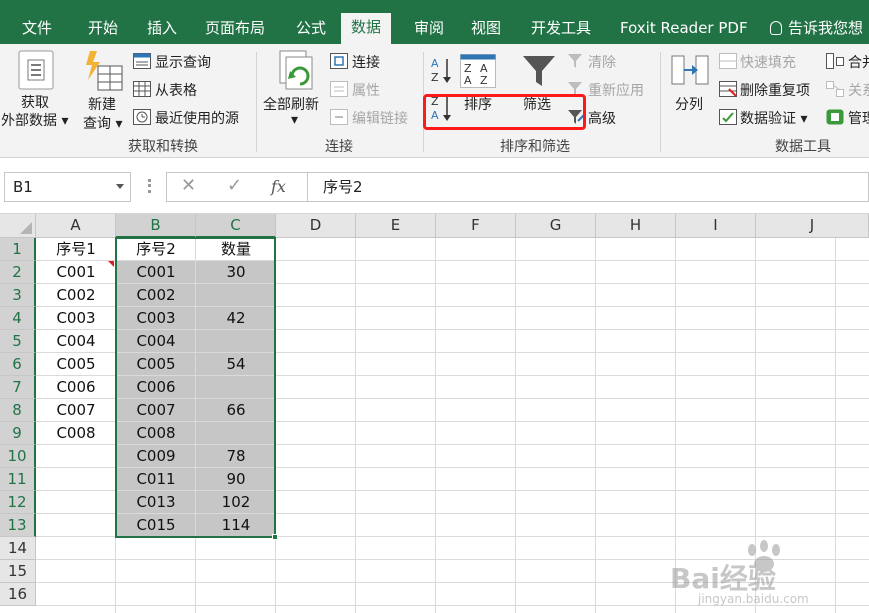 The height and width of the screenshot is (613, 869). I want to click on tab-developer: 开发工具, so click(561, 29).